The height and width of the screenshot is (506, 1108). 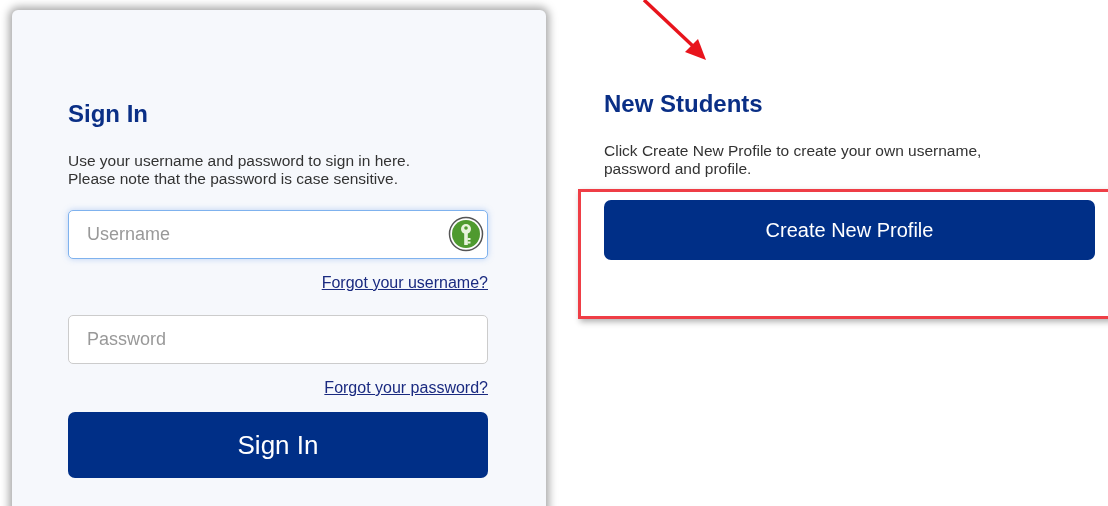 I want to click on sign-in-heading: Sign In, so click(x=108, y=114).